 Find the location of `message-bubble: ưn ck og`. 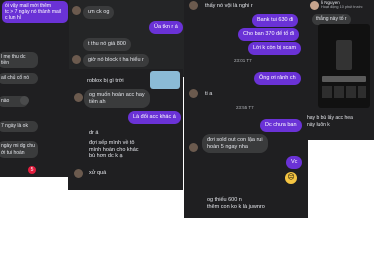

message-bubble: ưn ck og is located at coordinates (99, 12).